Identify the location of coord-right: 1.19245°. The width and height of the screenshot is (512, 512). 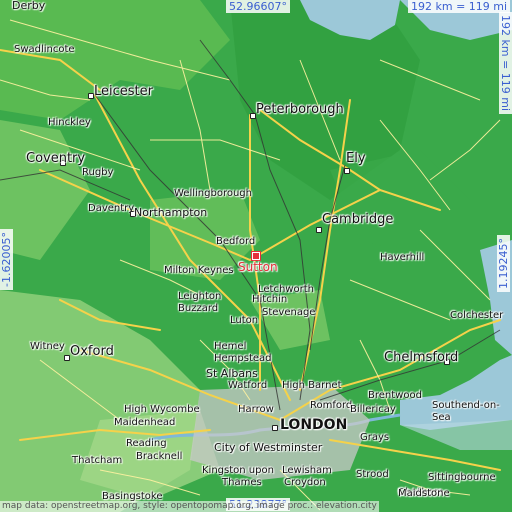
(503, 263).